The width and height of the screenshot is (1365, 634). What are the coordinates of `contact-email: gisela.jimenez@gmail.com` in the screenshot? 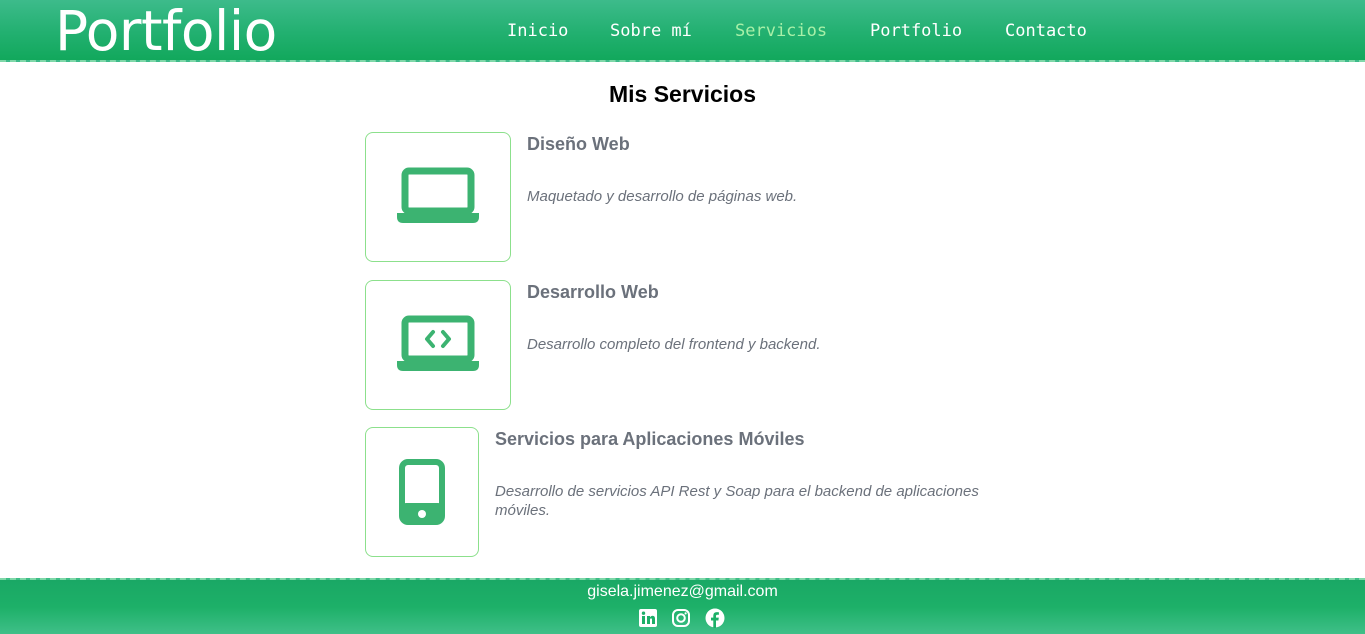 It's located at (682, 592).